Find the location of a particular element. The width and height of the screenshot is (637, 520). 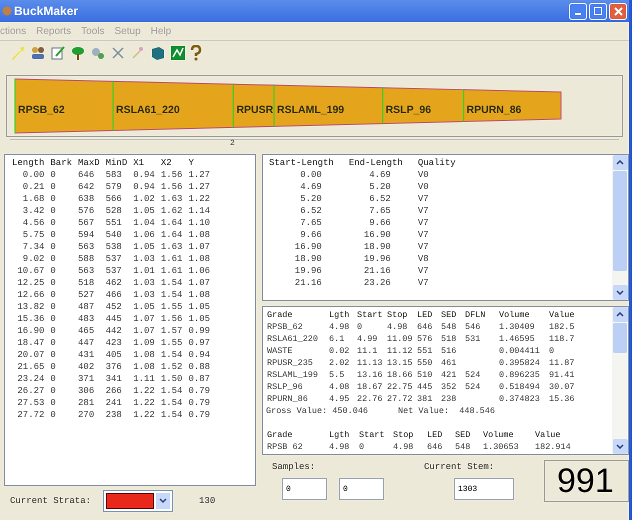

chart-icon is located at coordinates (178, 53).